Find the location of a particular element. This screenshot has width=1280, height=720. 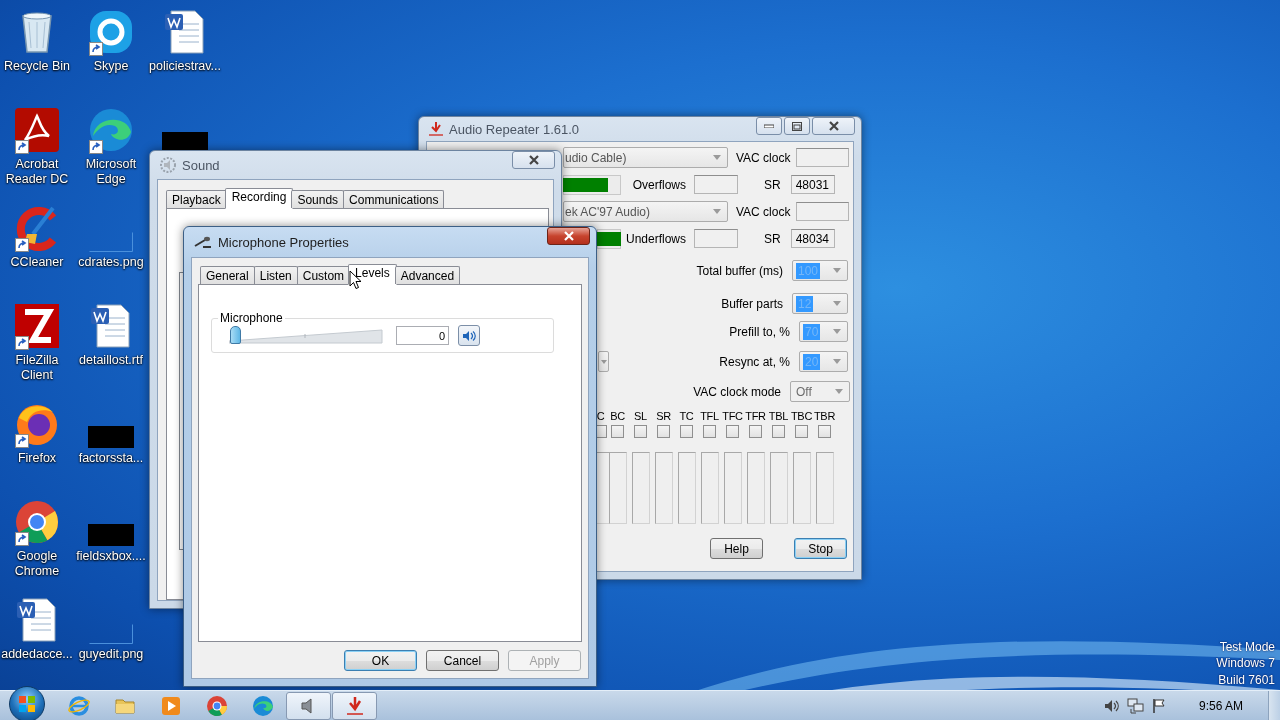

sr-field: 48034 is located at coordinates (812, 238).